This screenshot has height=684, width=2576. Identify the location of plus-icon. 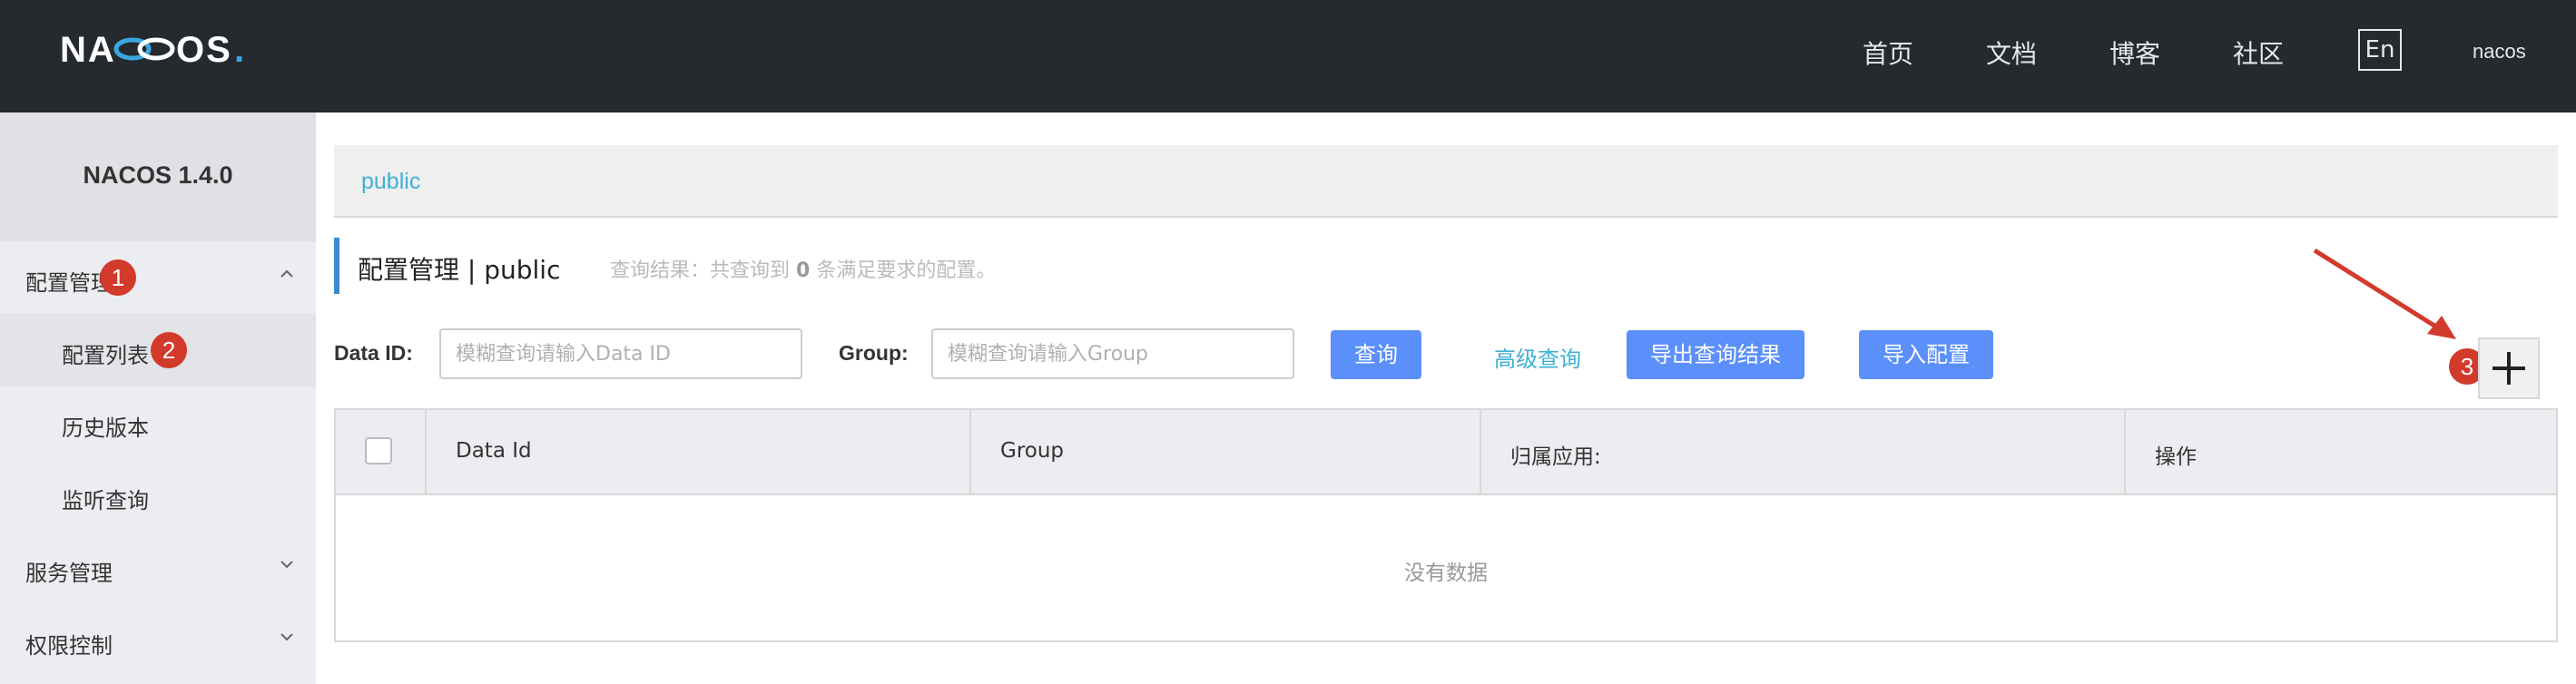
(2508, 368).